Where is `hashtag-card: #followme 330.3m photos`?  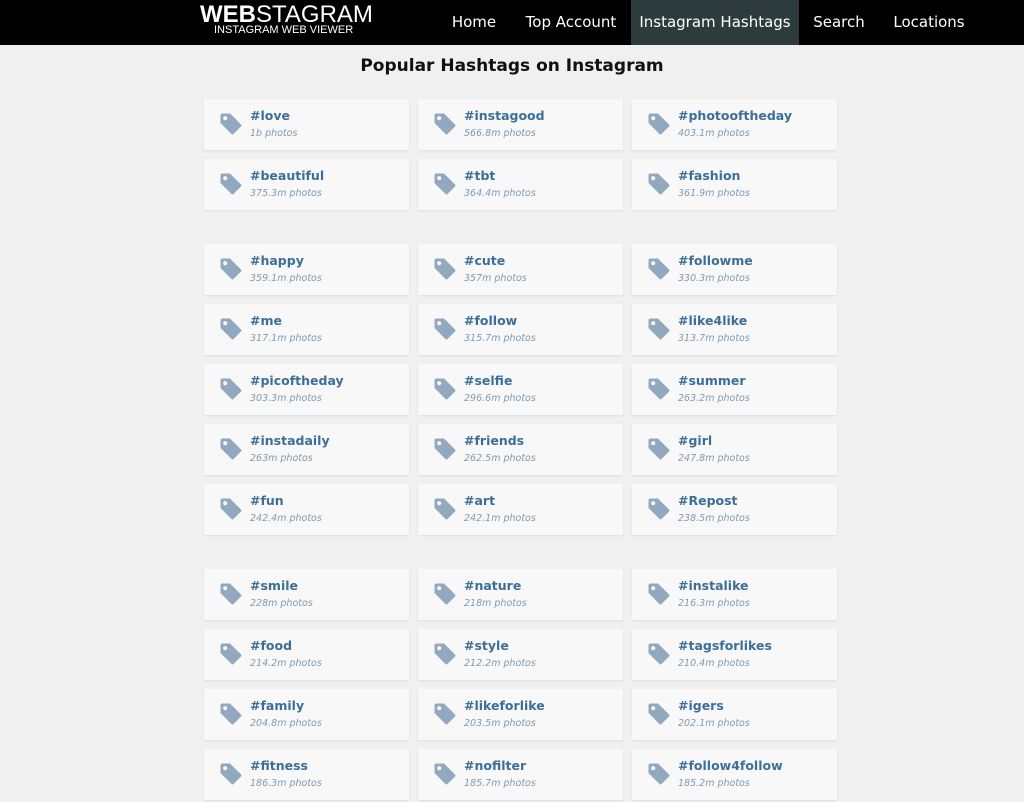
hashtag-card: #followme 330.3m photos is located at coordinates (734, 269).